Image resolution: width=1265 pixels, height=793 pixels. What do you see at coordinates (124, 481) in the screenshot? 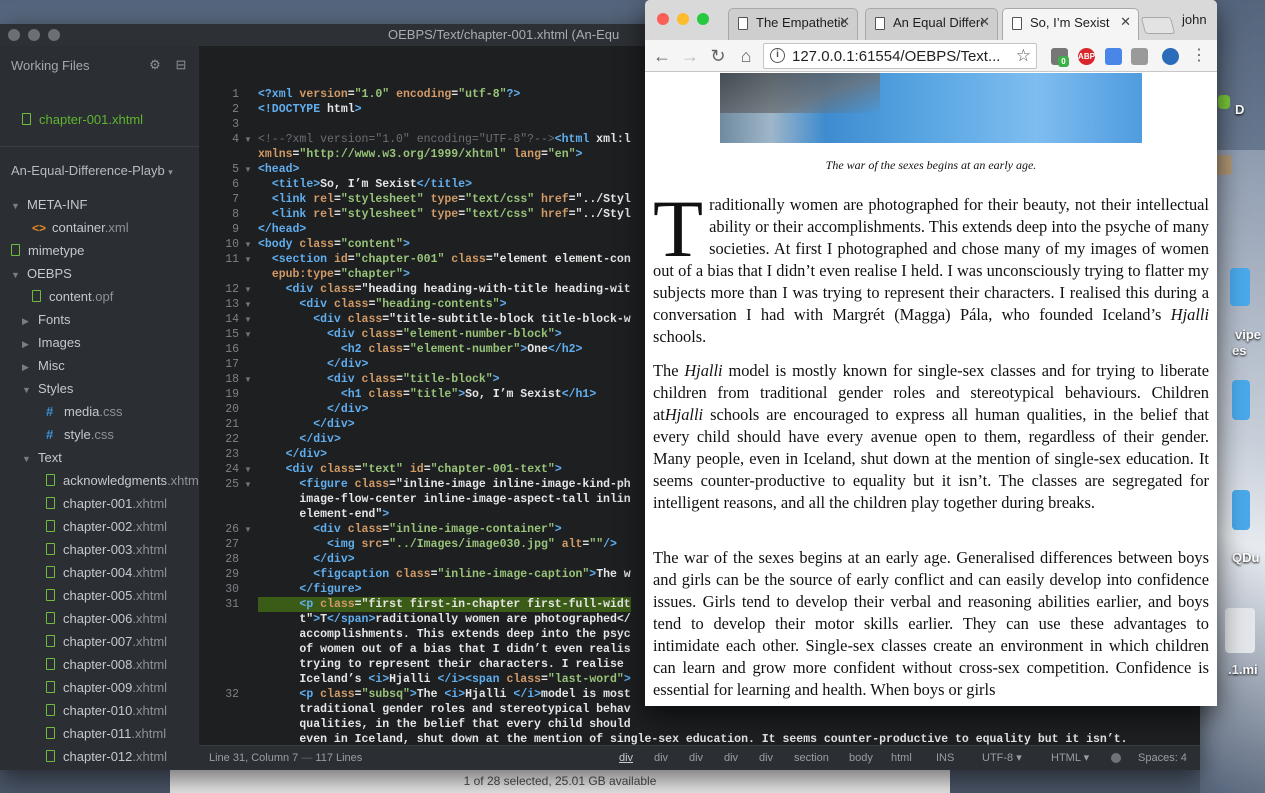
I see `sidebar-item-acknowledgments: acknowledgments.xhtml` at bounding box center [124, 481].